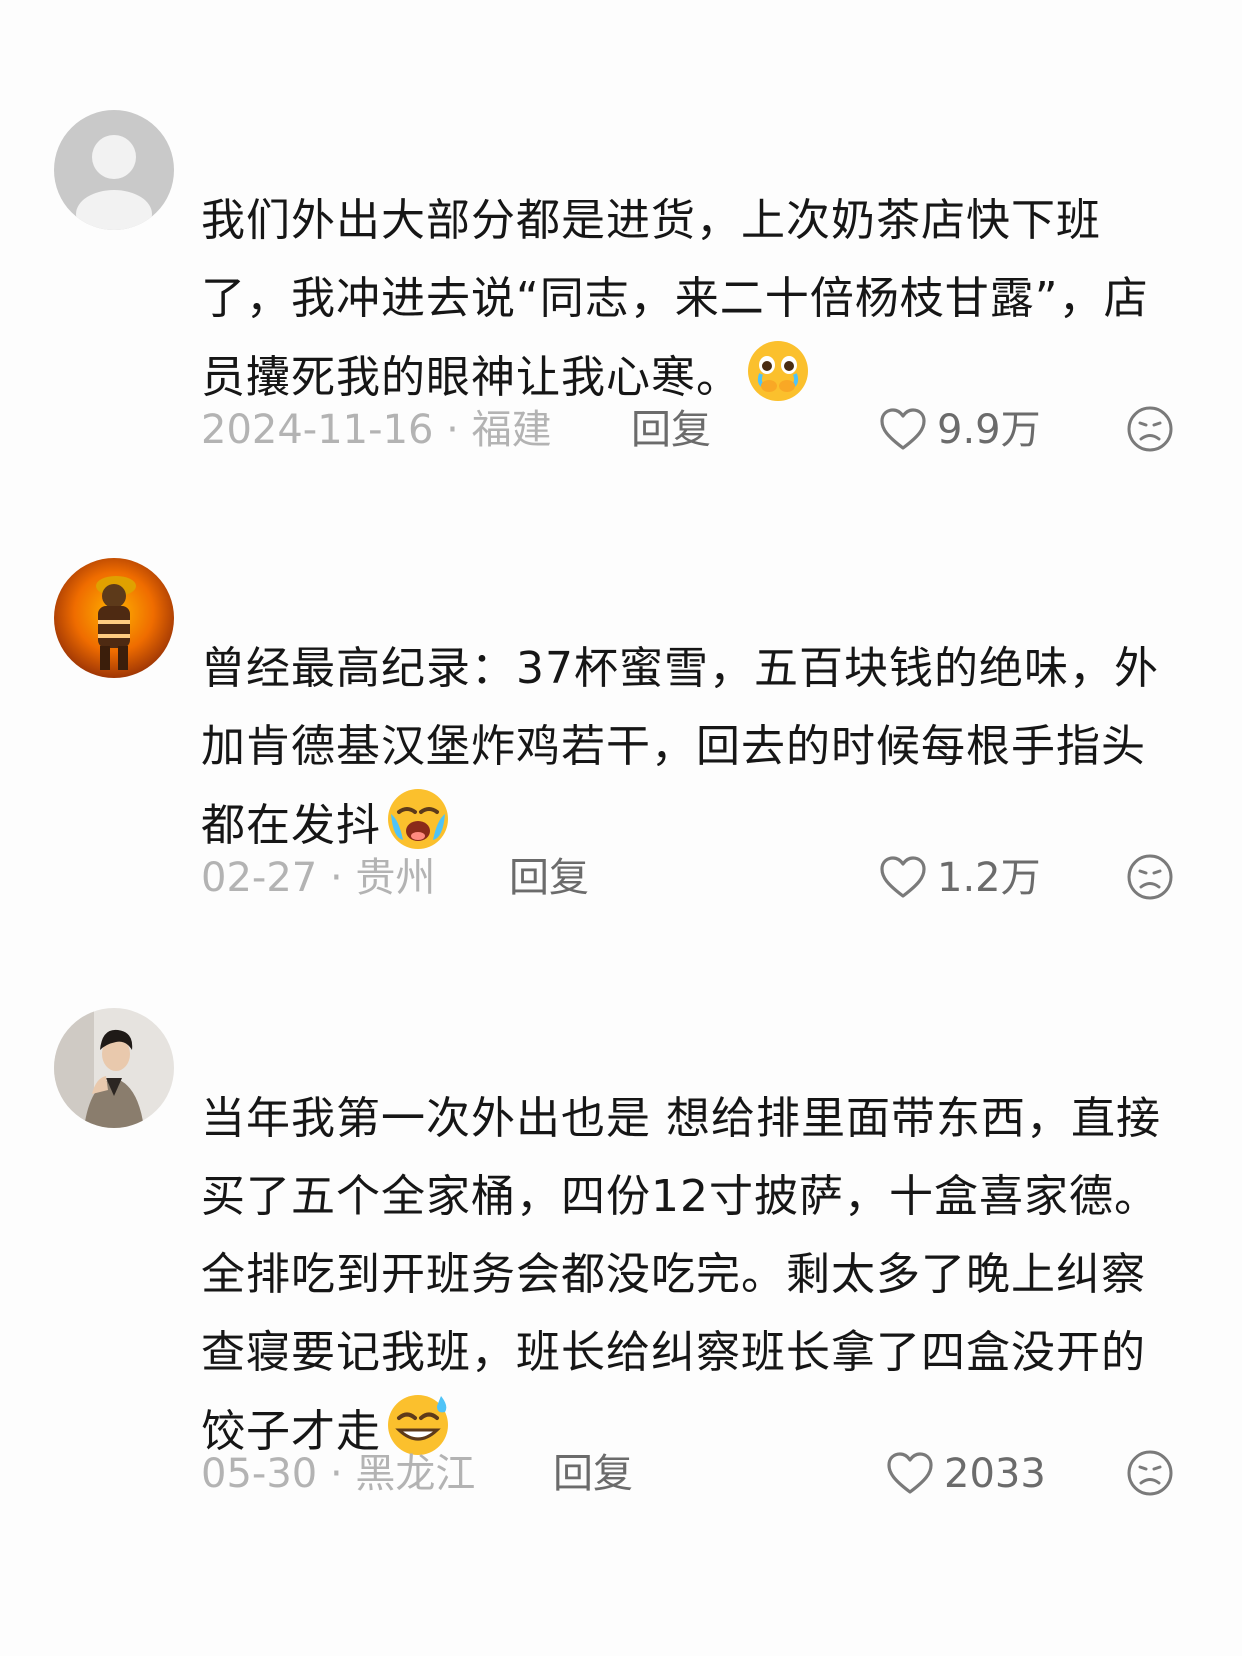 The height and width of the screenshot is (1656, 1242). I want to click on date-location: 02-27 · 贵州, so click(318, 878).